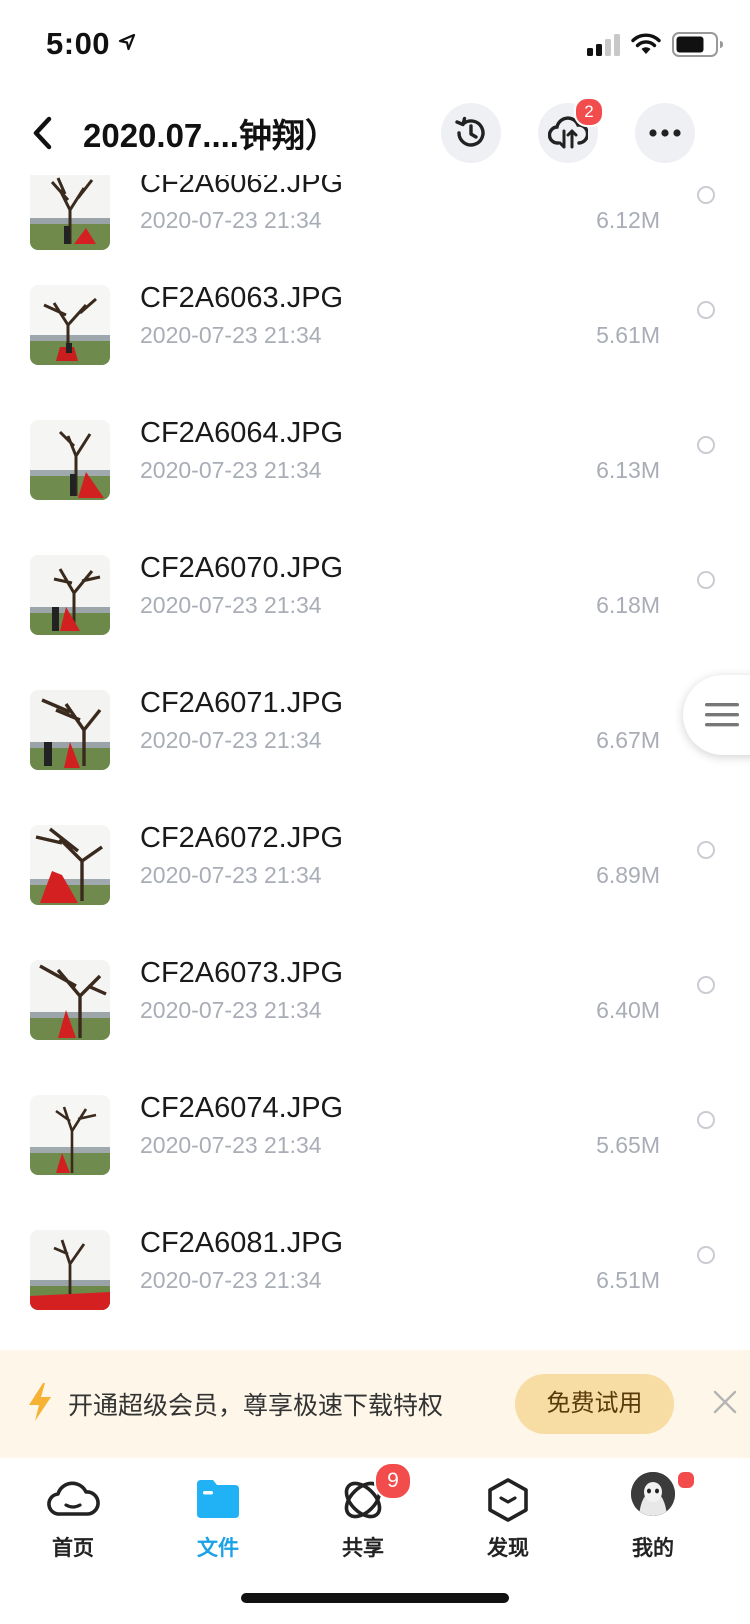 Image resolution: width=750 pixels, height=1624 pixels. I want to click on wifi-icon, so click(646, 43).